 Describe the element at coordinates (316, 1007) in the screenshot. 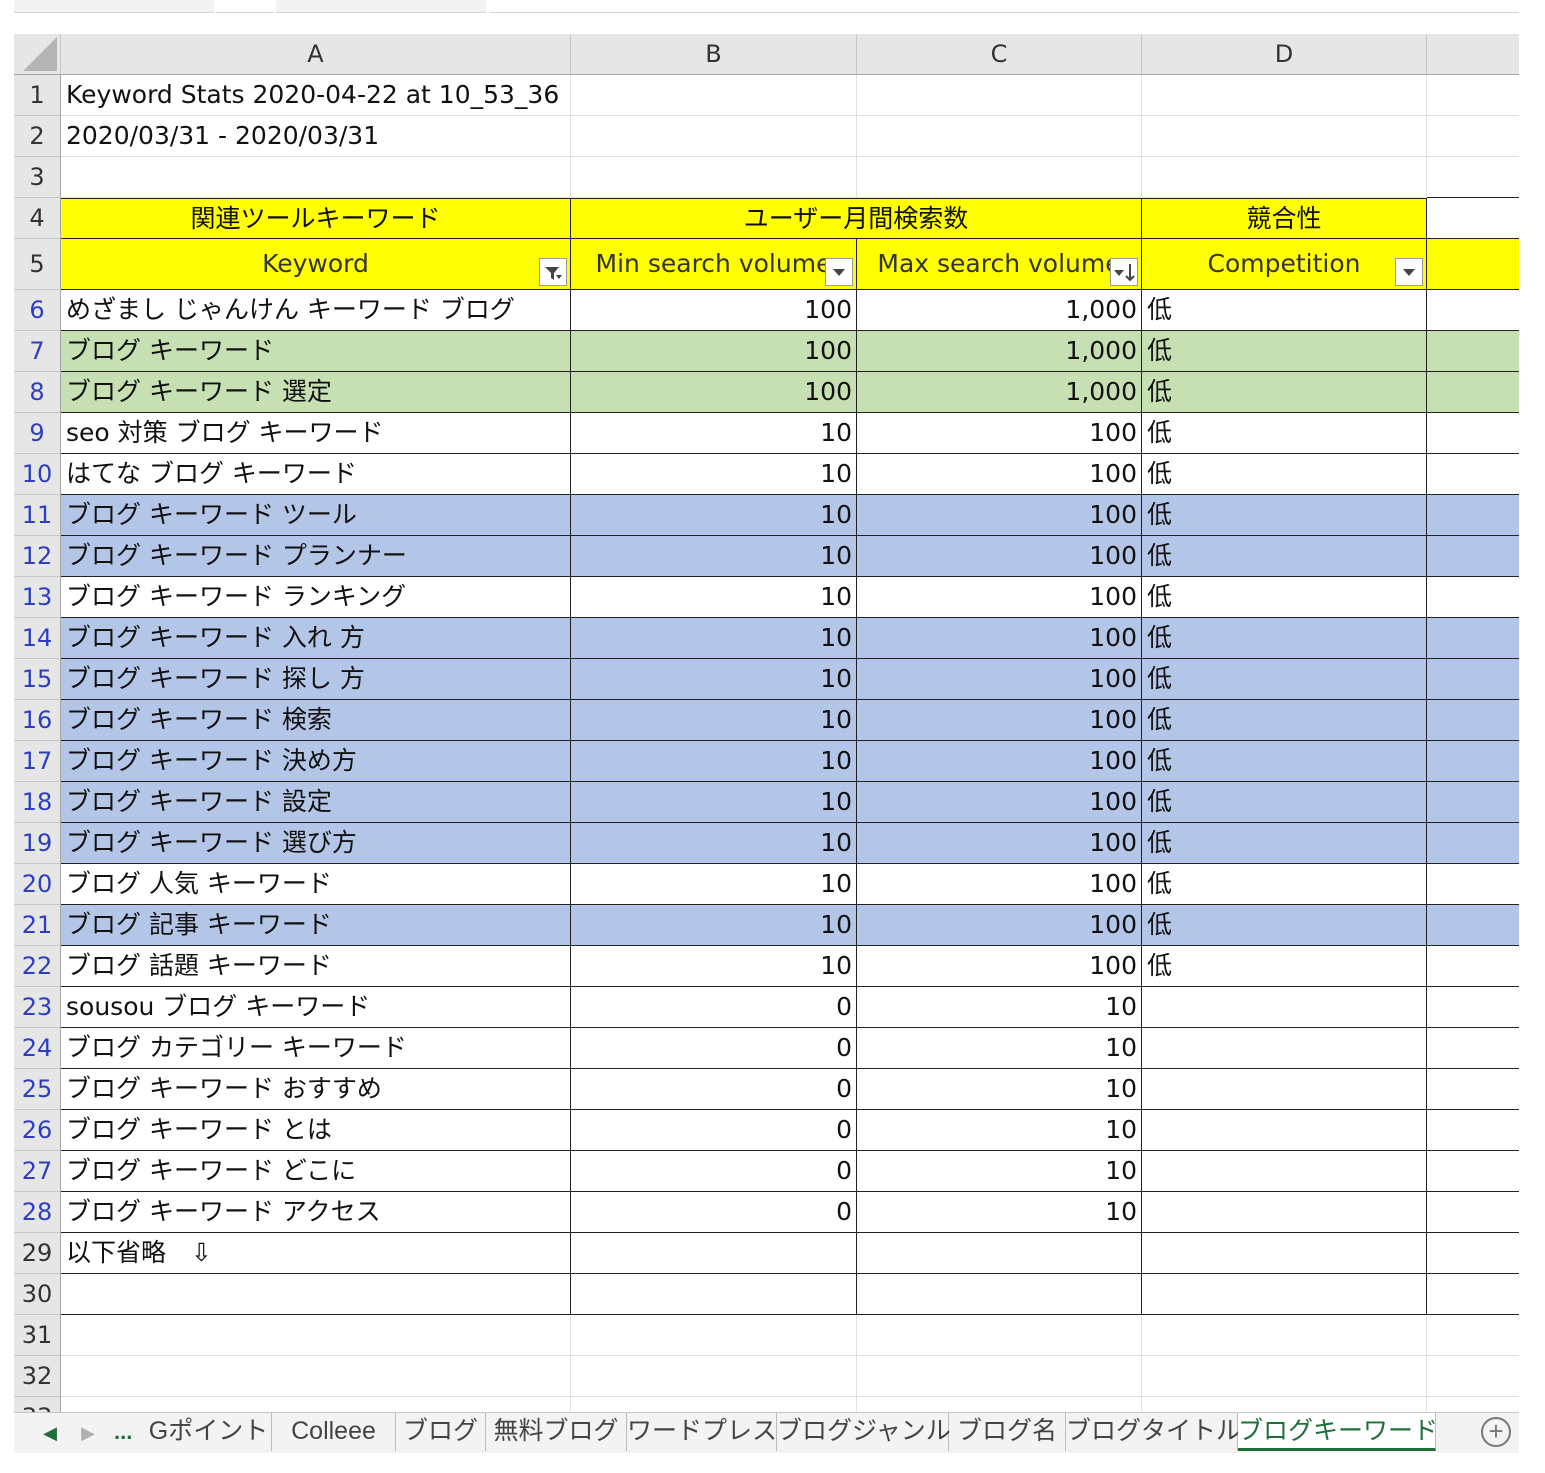

I see `keyword-cell: sousou ブログ キーワード` at that location.